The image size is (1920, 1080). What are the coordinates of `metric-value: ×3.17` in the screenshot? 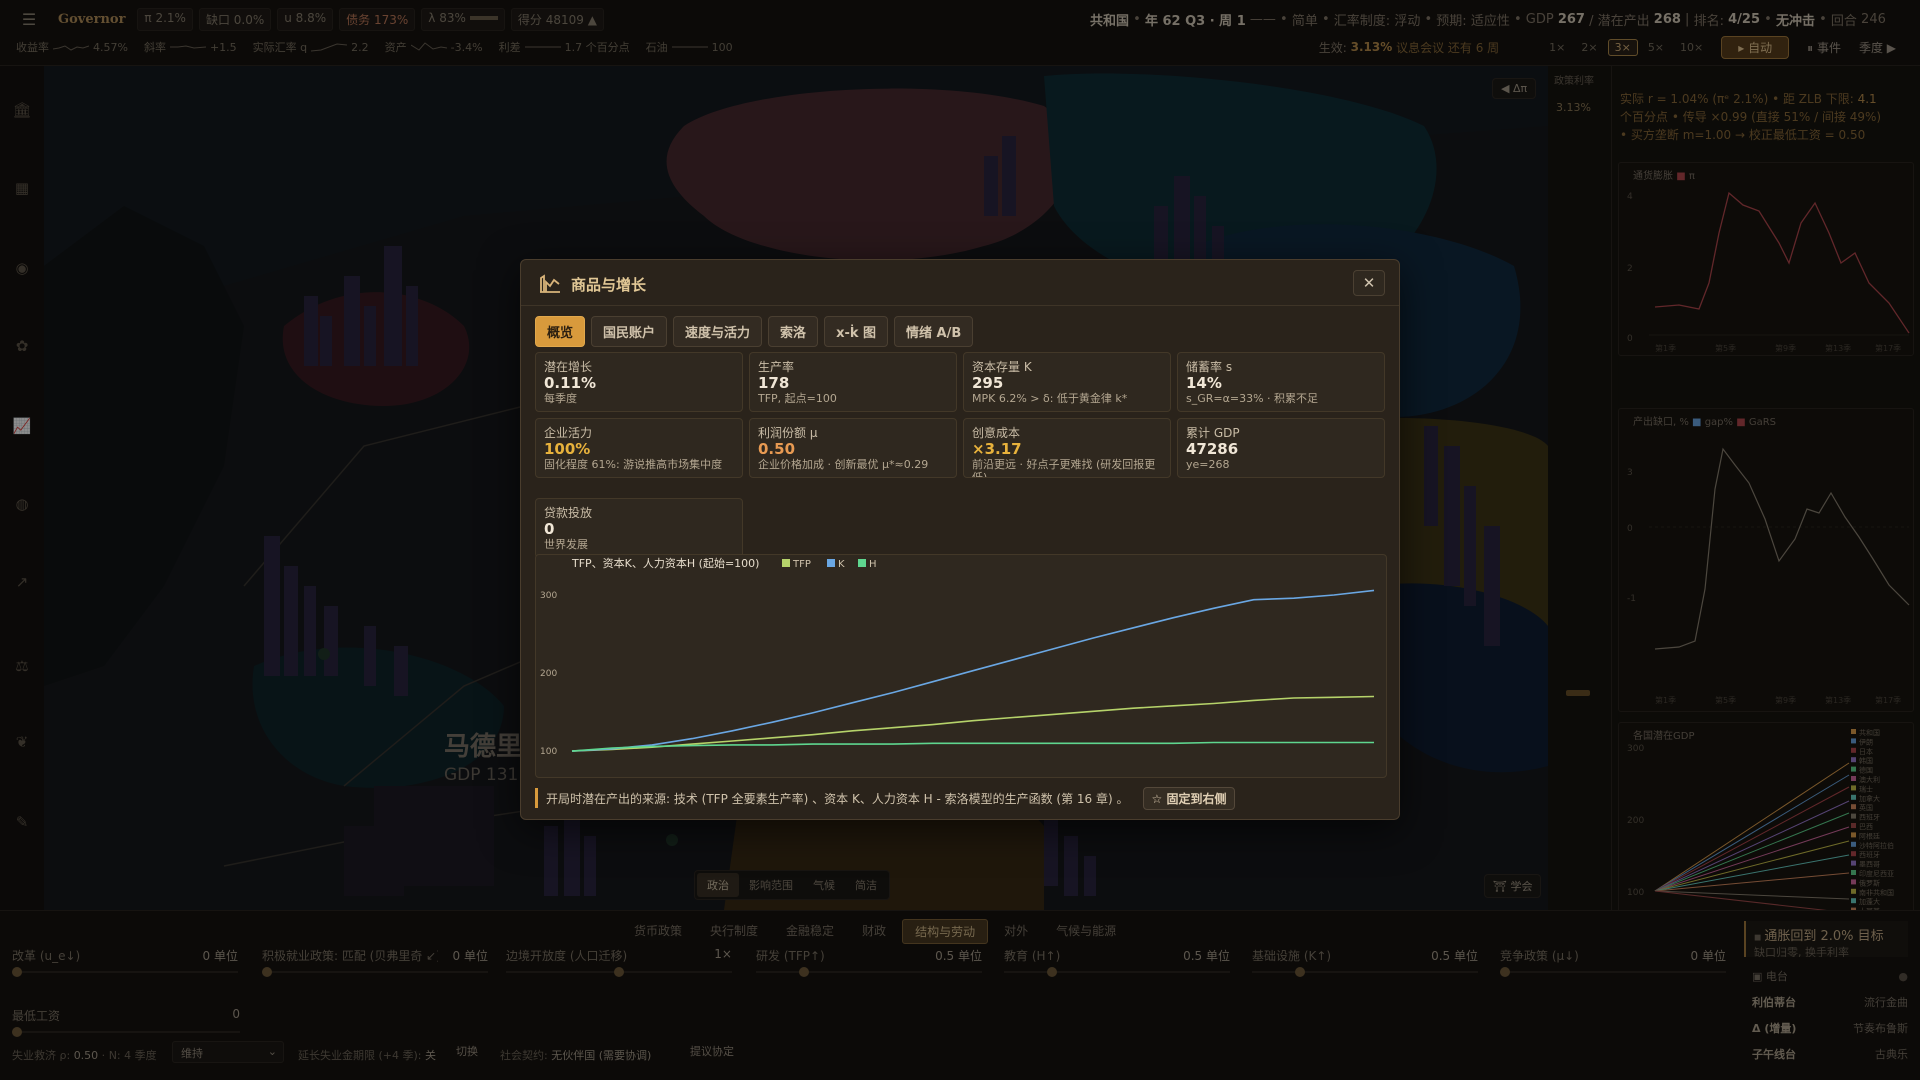 It's located at (997, 449).